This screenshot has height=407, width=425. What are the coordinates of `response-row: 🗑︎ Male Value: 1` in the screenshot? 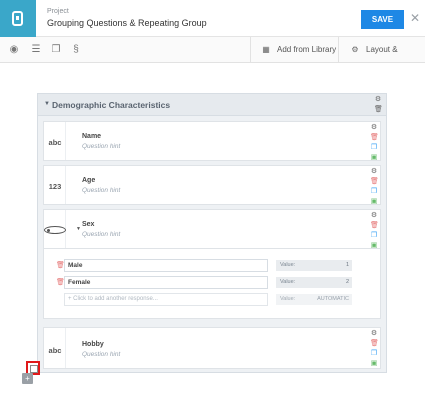 It's located at (204, 265).